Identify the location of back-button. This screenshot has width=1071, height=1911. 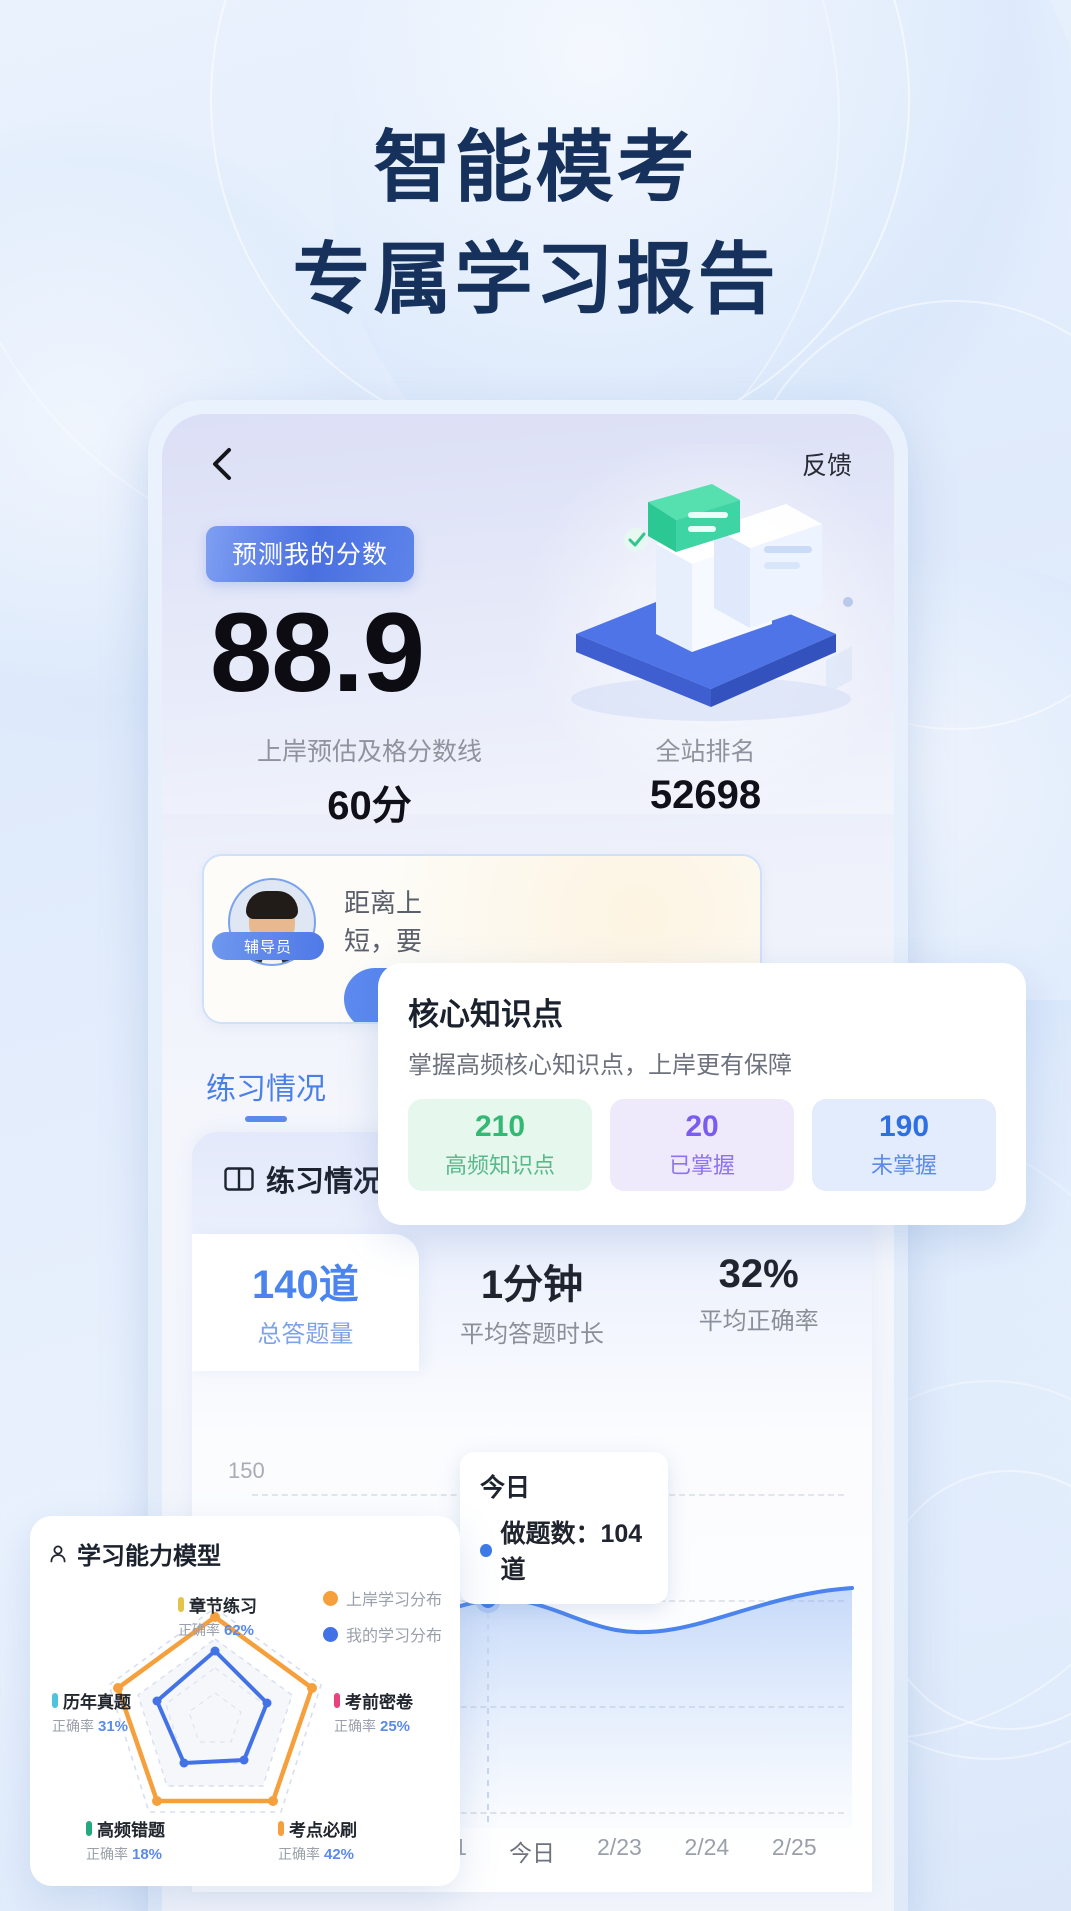
(221, 464).